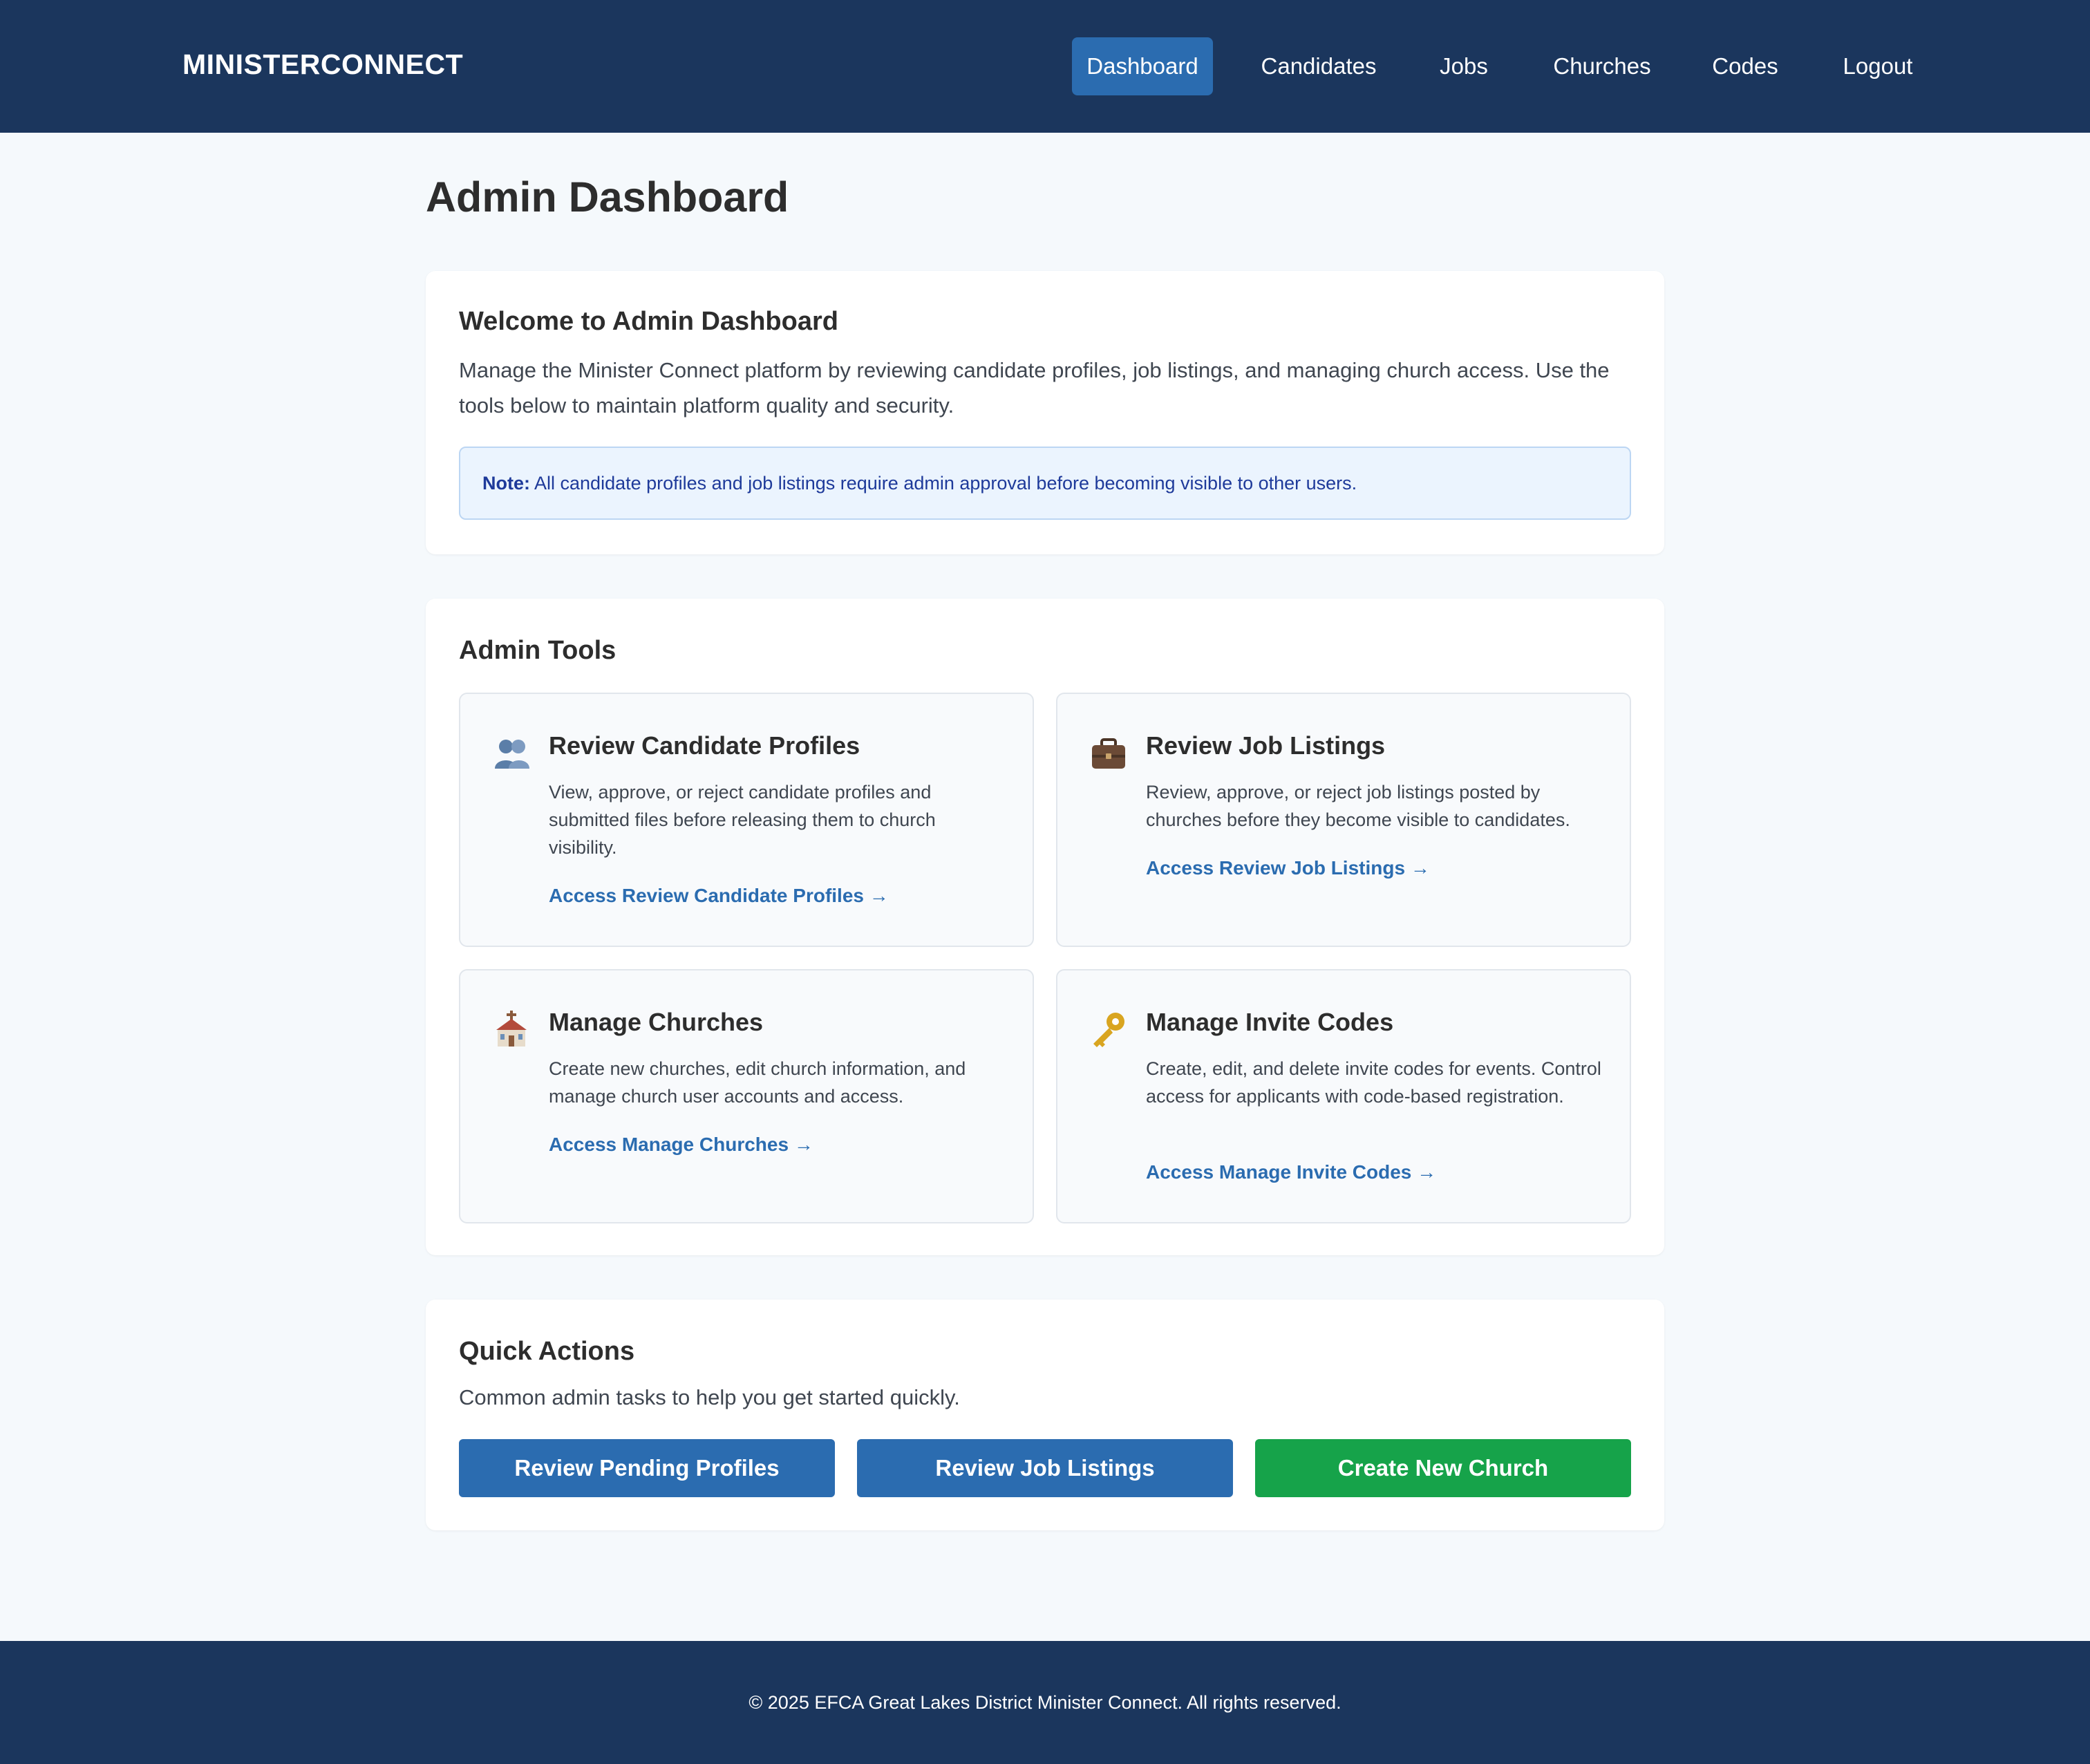 The height and width of the screenshot is (1764, 2090). I want to click on note-label: Note:, so click(506, 483).